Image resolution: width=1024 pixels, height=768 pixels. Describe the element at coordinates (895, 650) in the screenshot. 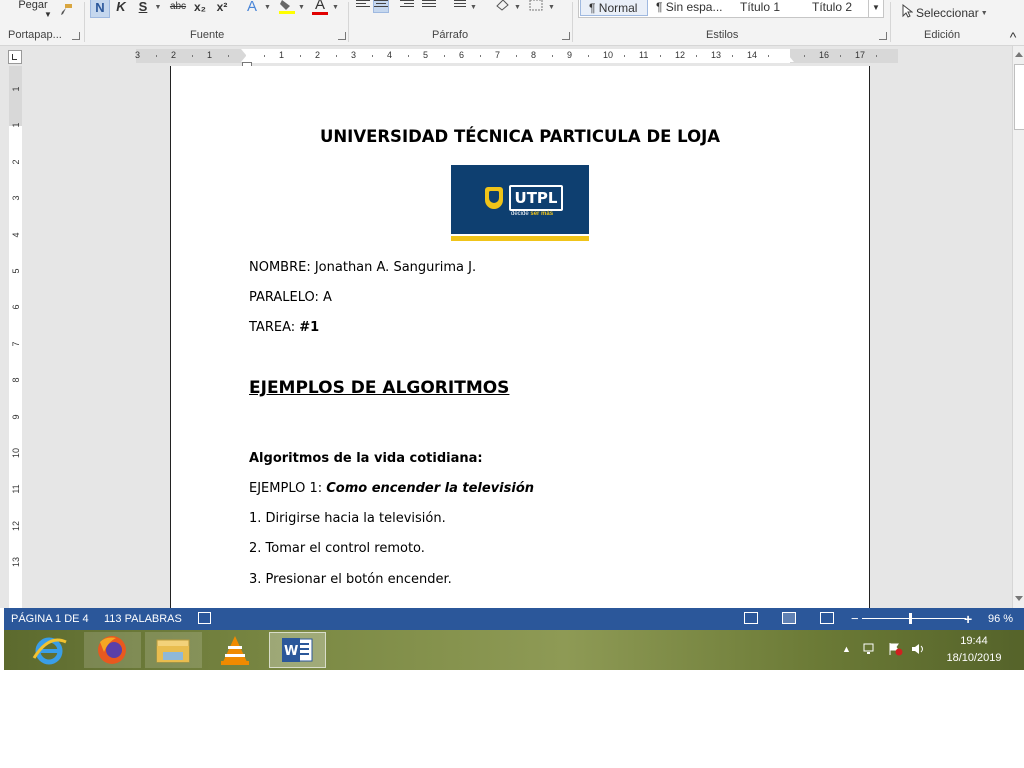

I see `action-center-flag-icon` at that location.